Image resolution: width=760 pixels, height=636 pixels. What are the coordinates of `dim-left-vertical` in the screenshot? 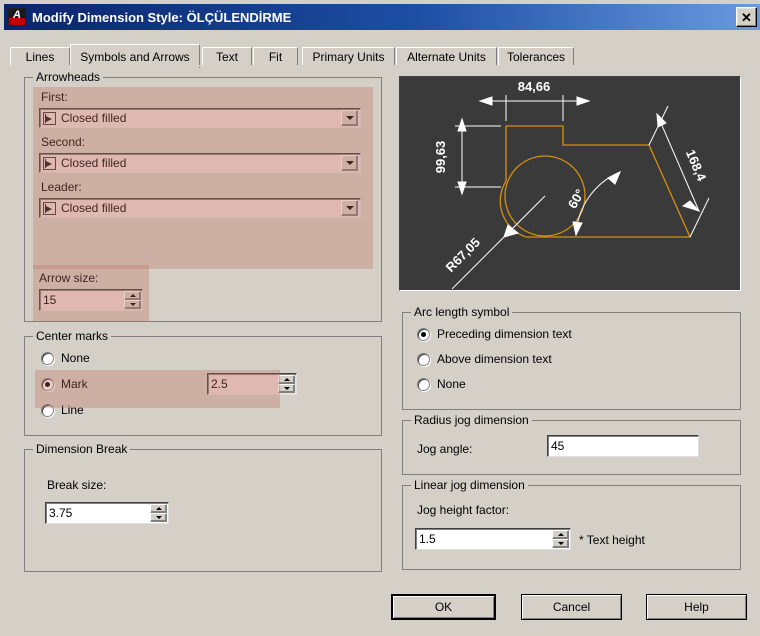 It's located at (478, 156).